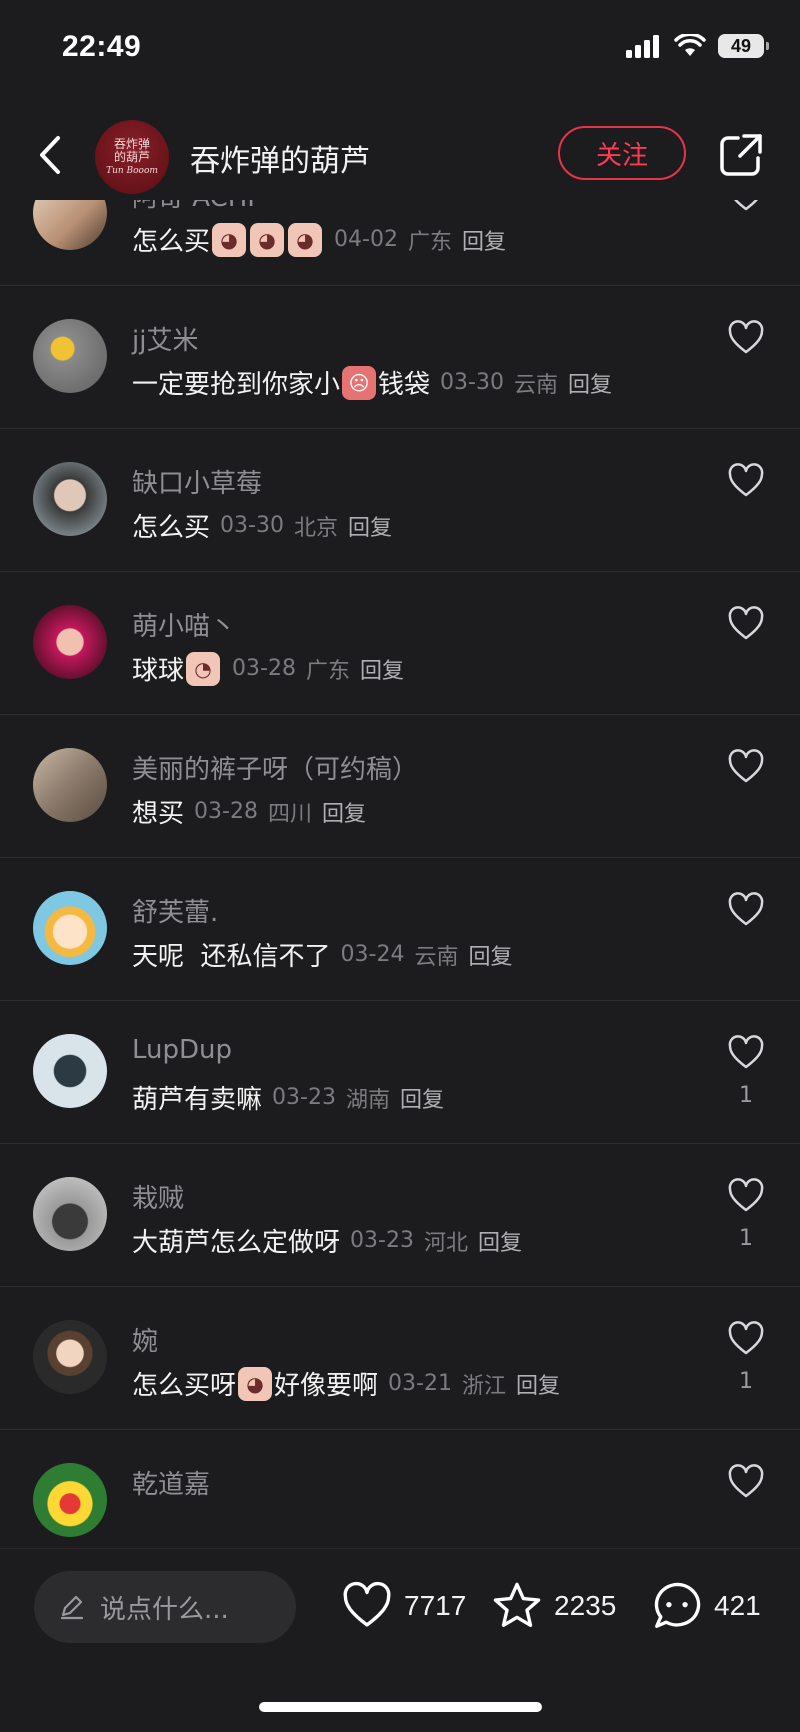 The height and width of the screenshot is (1732, 800). I want to click on comment-bubble-icon, so click(677, 1605).